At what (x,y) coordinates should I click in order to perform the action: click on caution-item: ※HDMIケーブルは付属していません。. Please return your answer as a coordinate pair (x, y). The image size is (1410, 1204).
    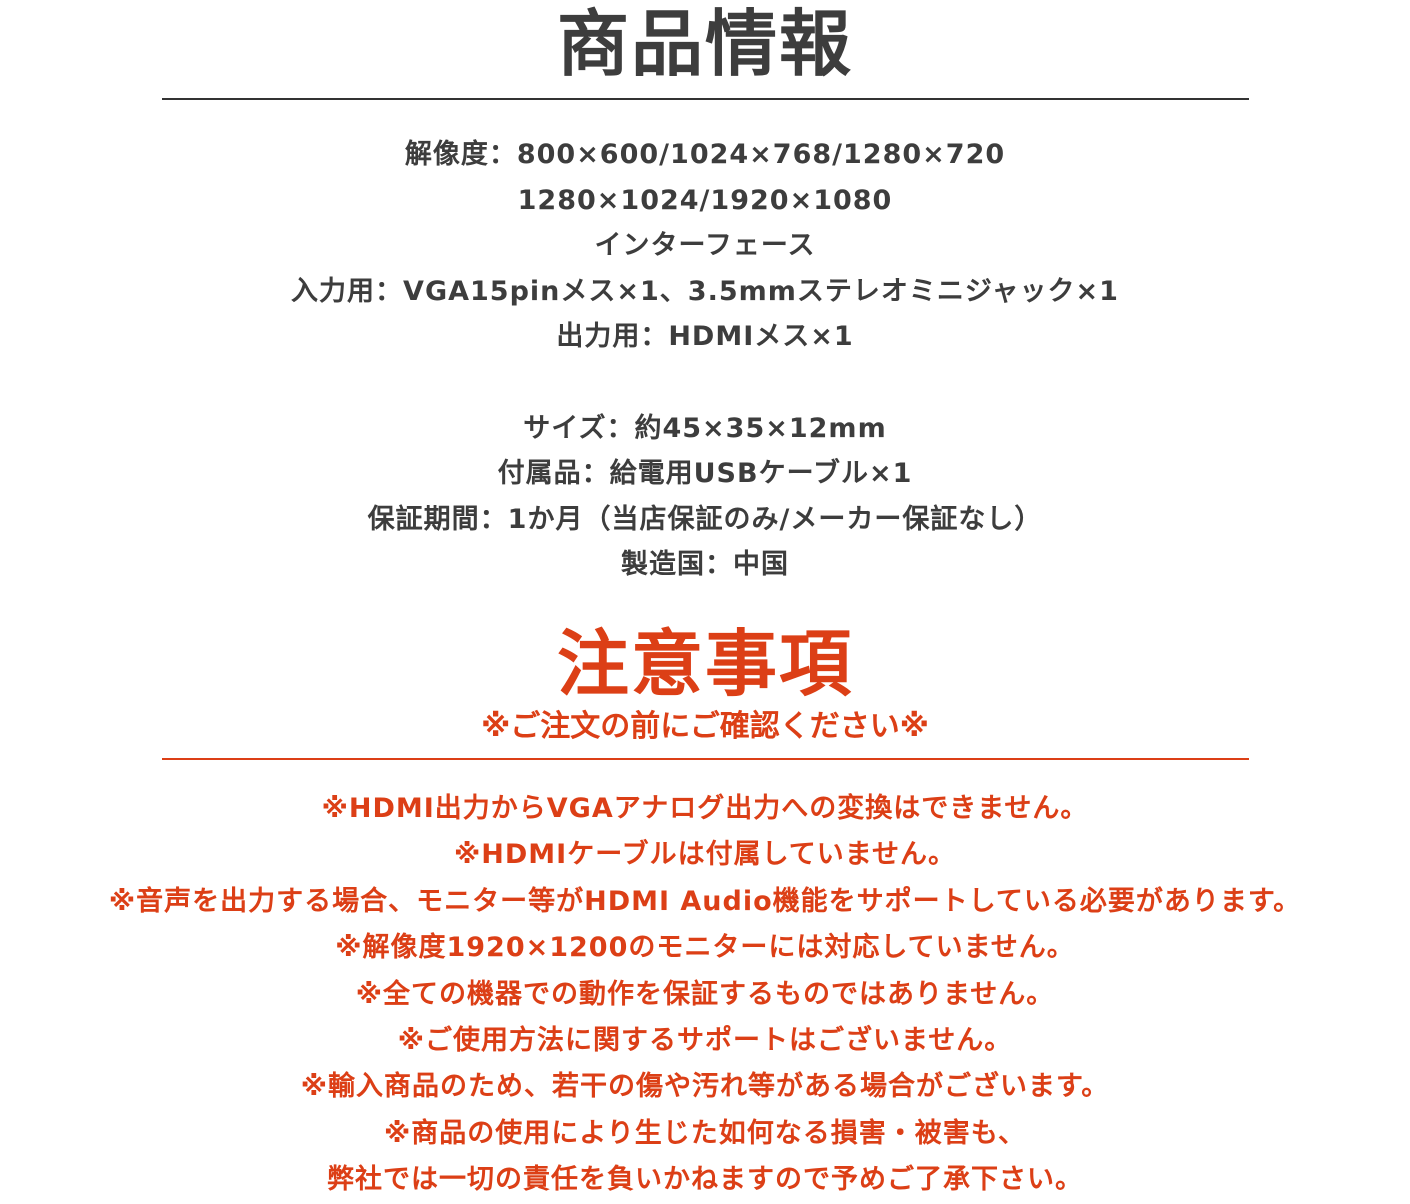
    Looking at the image, I should click on (705, 855).